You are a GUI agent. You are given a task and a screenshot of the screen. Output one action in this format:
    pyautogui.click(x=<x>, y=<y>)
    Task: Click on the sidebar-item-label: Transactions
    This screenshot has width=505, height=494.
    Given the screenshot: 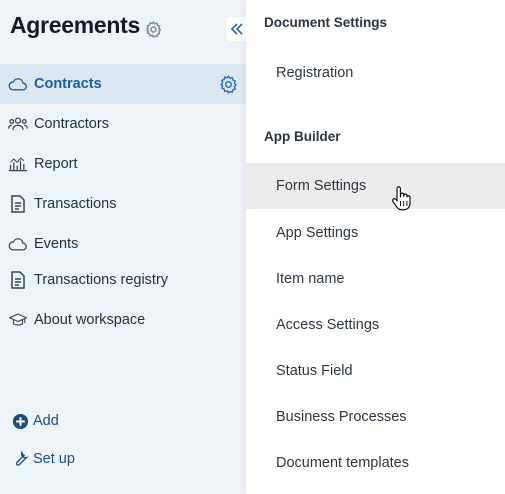 What is the action you would take?
    pyautogui.click(x=75, y=204)
    